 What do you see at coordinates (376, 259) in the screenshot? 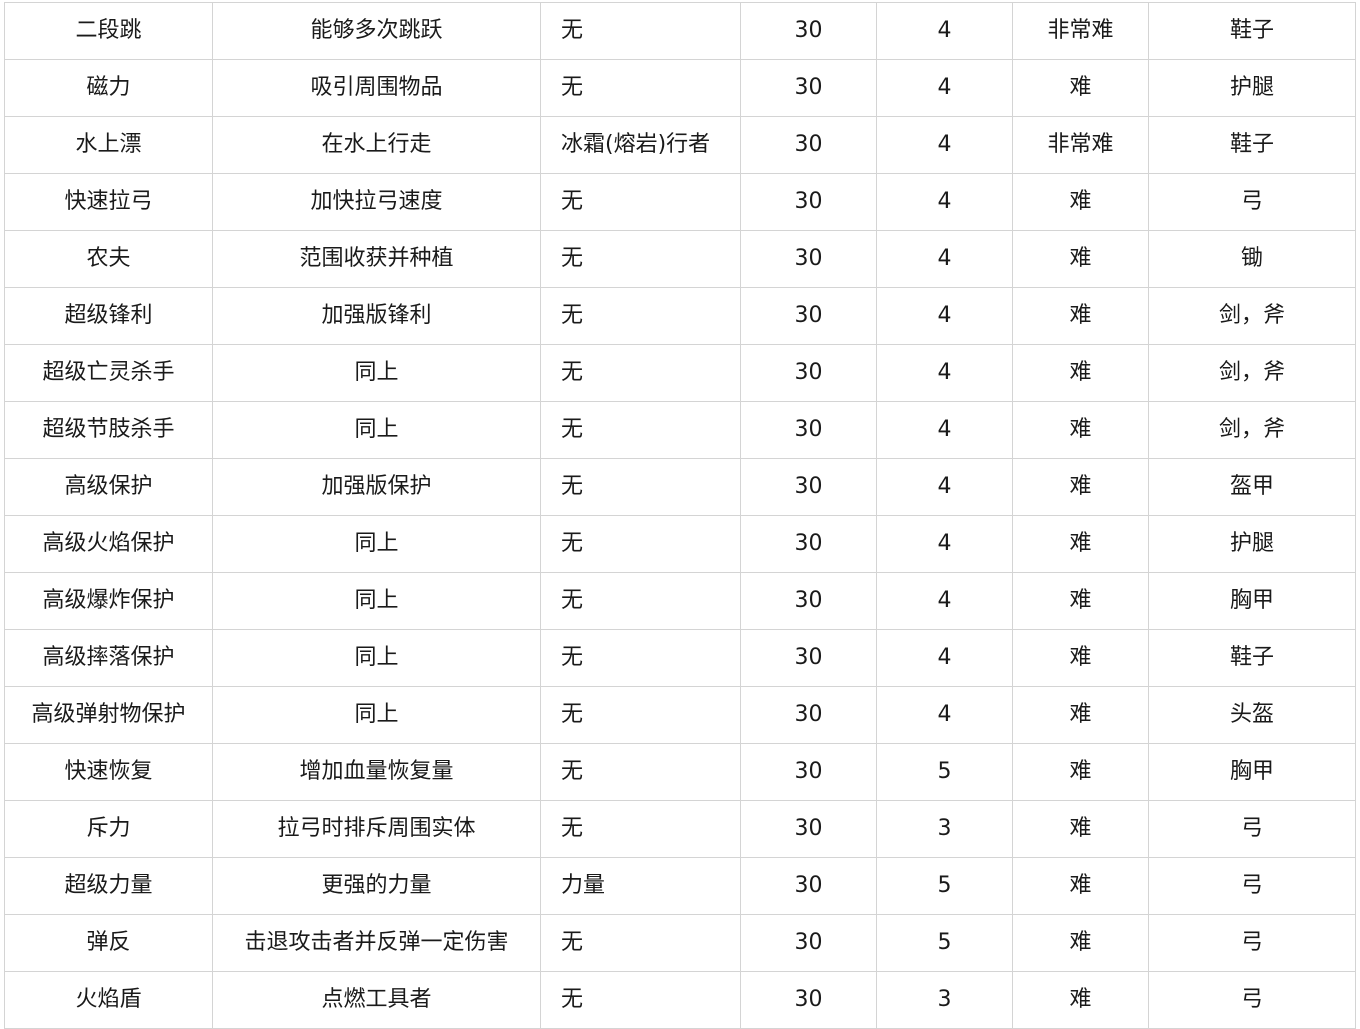
I see `cell-description: 范围收获并种植` at bounding box center [376, 259].